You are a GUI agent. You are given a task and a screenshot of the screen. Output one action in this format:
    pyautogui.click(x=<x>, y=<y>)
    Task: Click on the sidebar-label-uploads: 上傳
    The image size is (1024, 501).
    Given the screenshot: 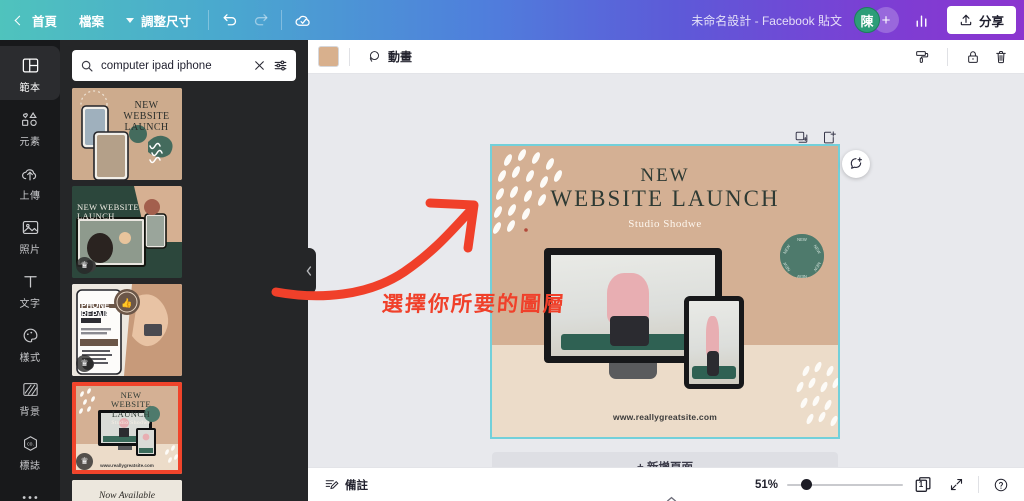 What is the action you would take?
    pyautogui.click(x=30, y=196)
    